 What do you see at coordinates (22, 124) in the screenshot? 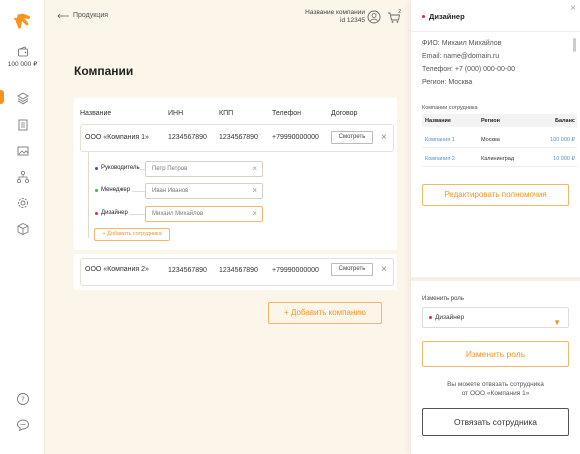
I see `document-icon` at bounding box center [22, 124].